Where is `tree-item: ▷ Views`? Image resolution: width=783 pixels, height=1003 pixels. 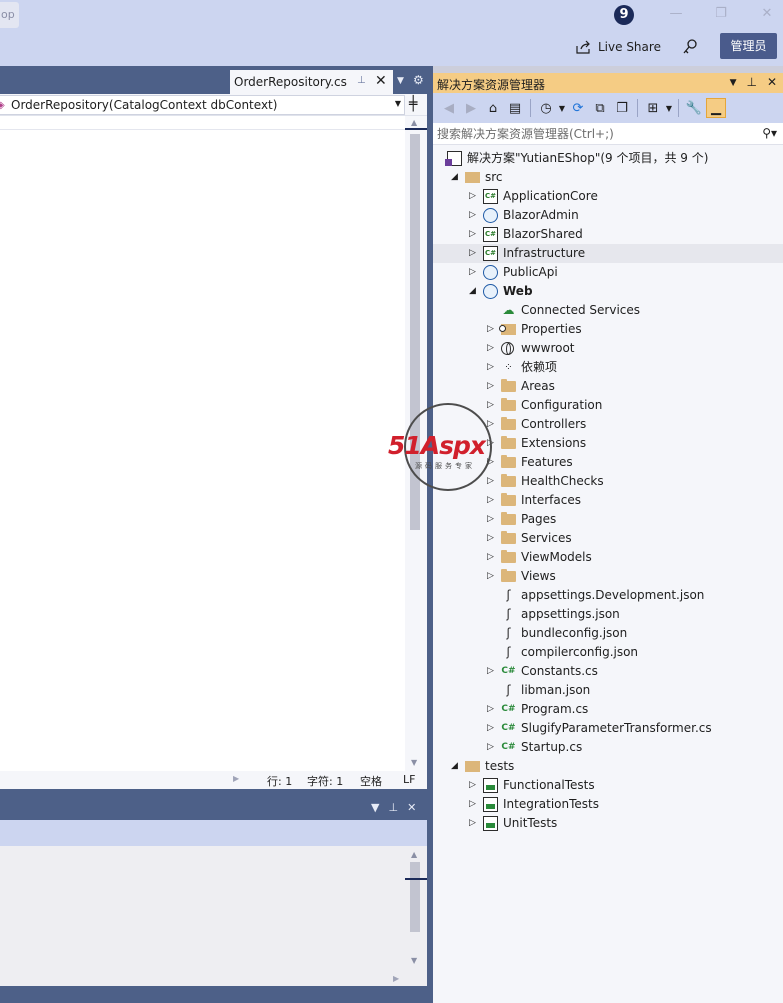
tree-item: ▷ Views is located at coordinates (608, 576).